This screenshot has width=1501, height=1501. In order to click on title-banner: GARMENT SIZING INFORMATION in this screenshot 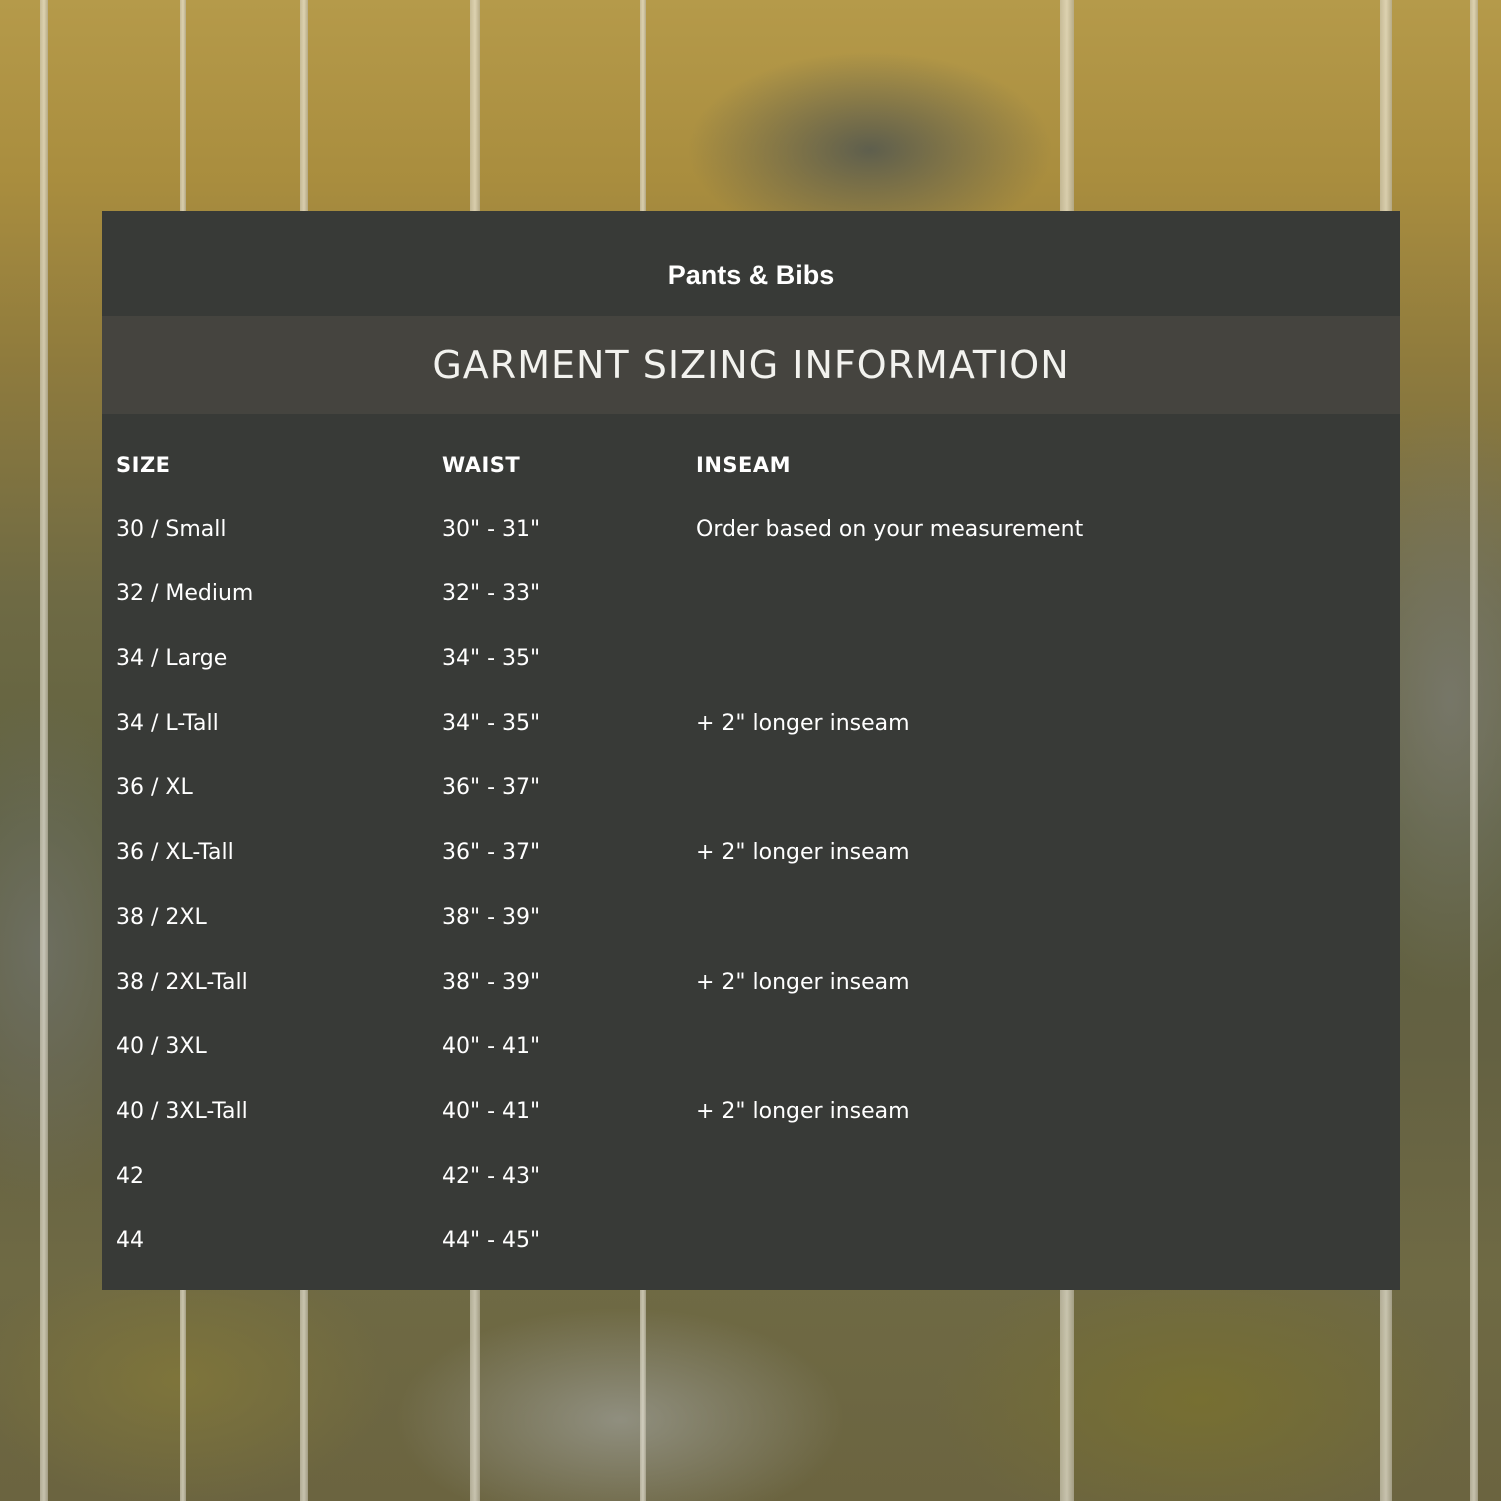, I will do `click(751, 365)`.